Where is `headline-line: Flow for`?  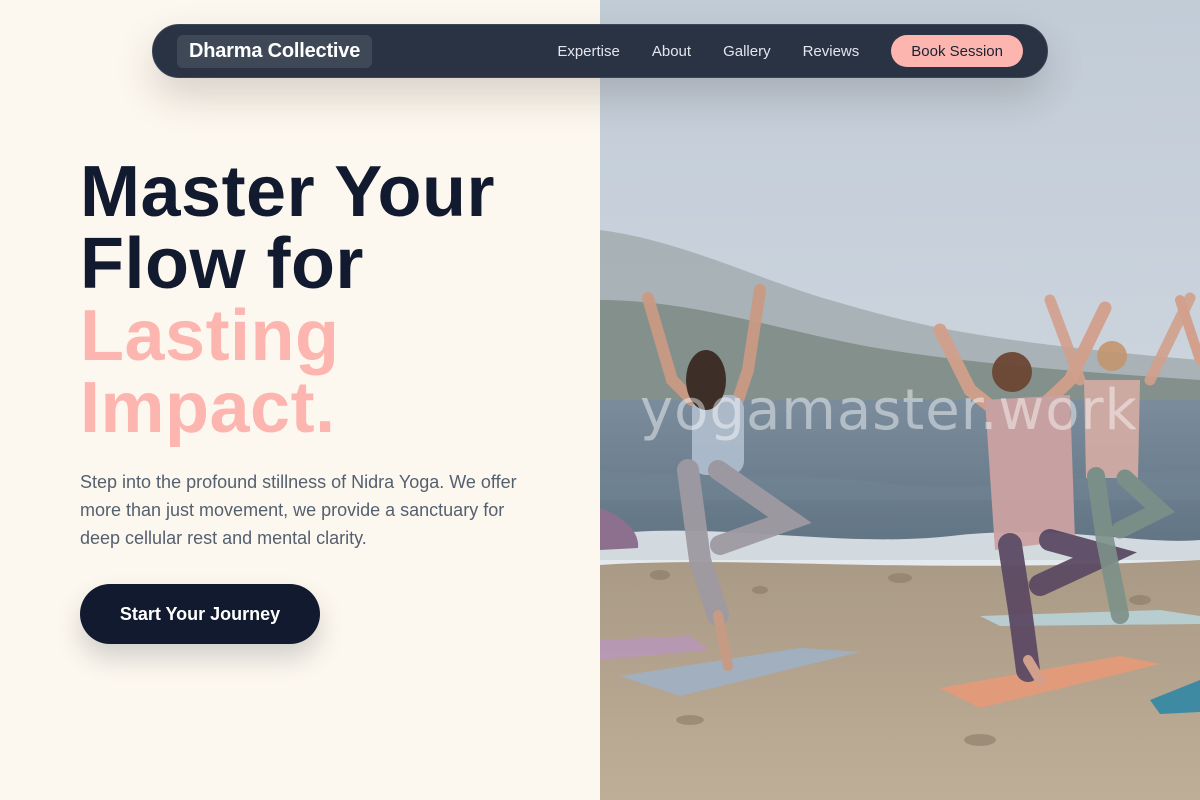
headline-line: Flow for is located at coordinates (222, 264).